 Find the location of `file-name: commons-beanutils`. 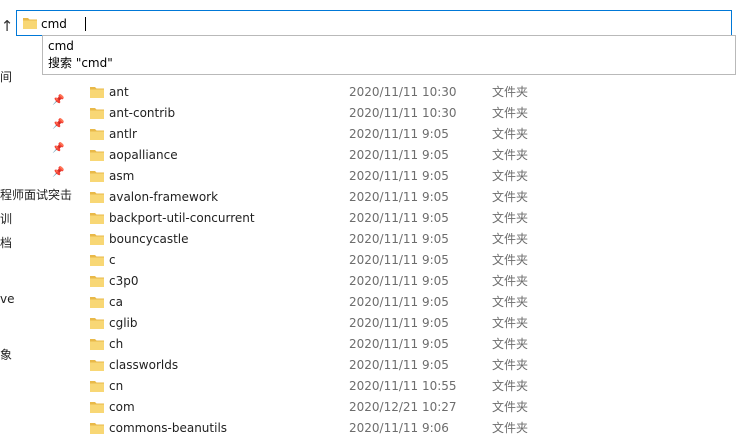

file-name: commons-beanutils is located at coordinates (168, 428).